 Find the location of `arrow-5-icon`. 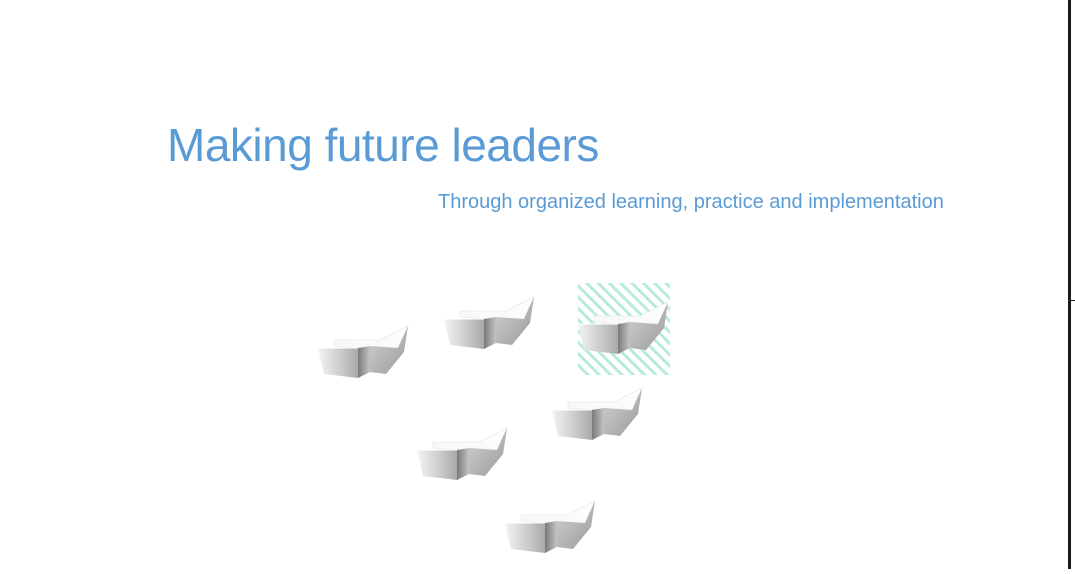

arrow-5-icon is located at coordinates (462, 454).